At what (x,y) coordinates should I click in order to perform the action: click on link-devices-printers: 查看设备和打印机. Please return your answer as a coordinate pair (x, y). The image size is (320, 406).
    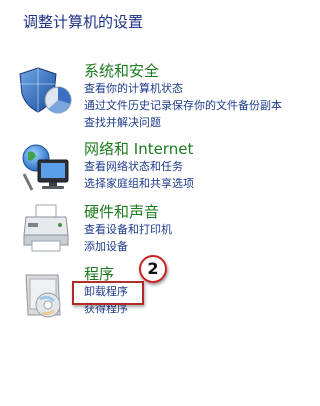
    Looking at the image, I should click on (128, 230).